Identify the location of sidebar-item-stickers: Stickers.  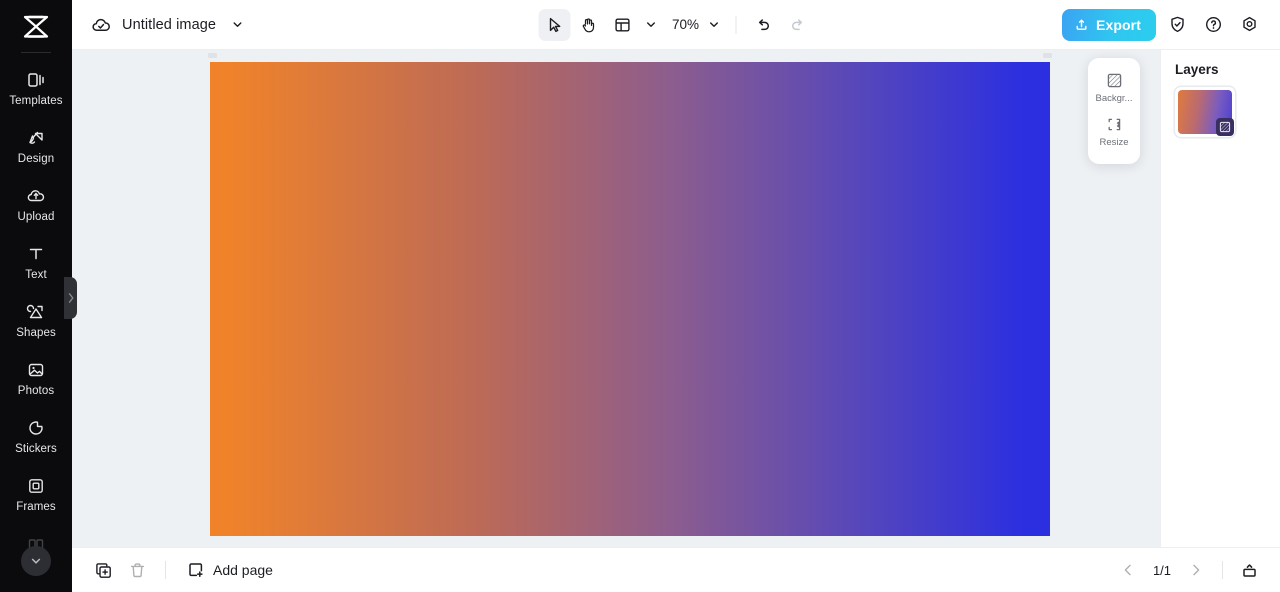
(36, 436).